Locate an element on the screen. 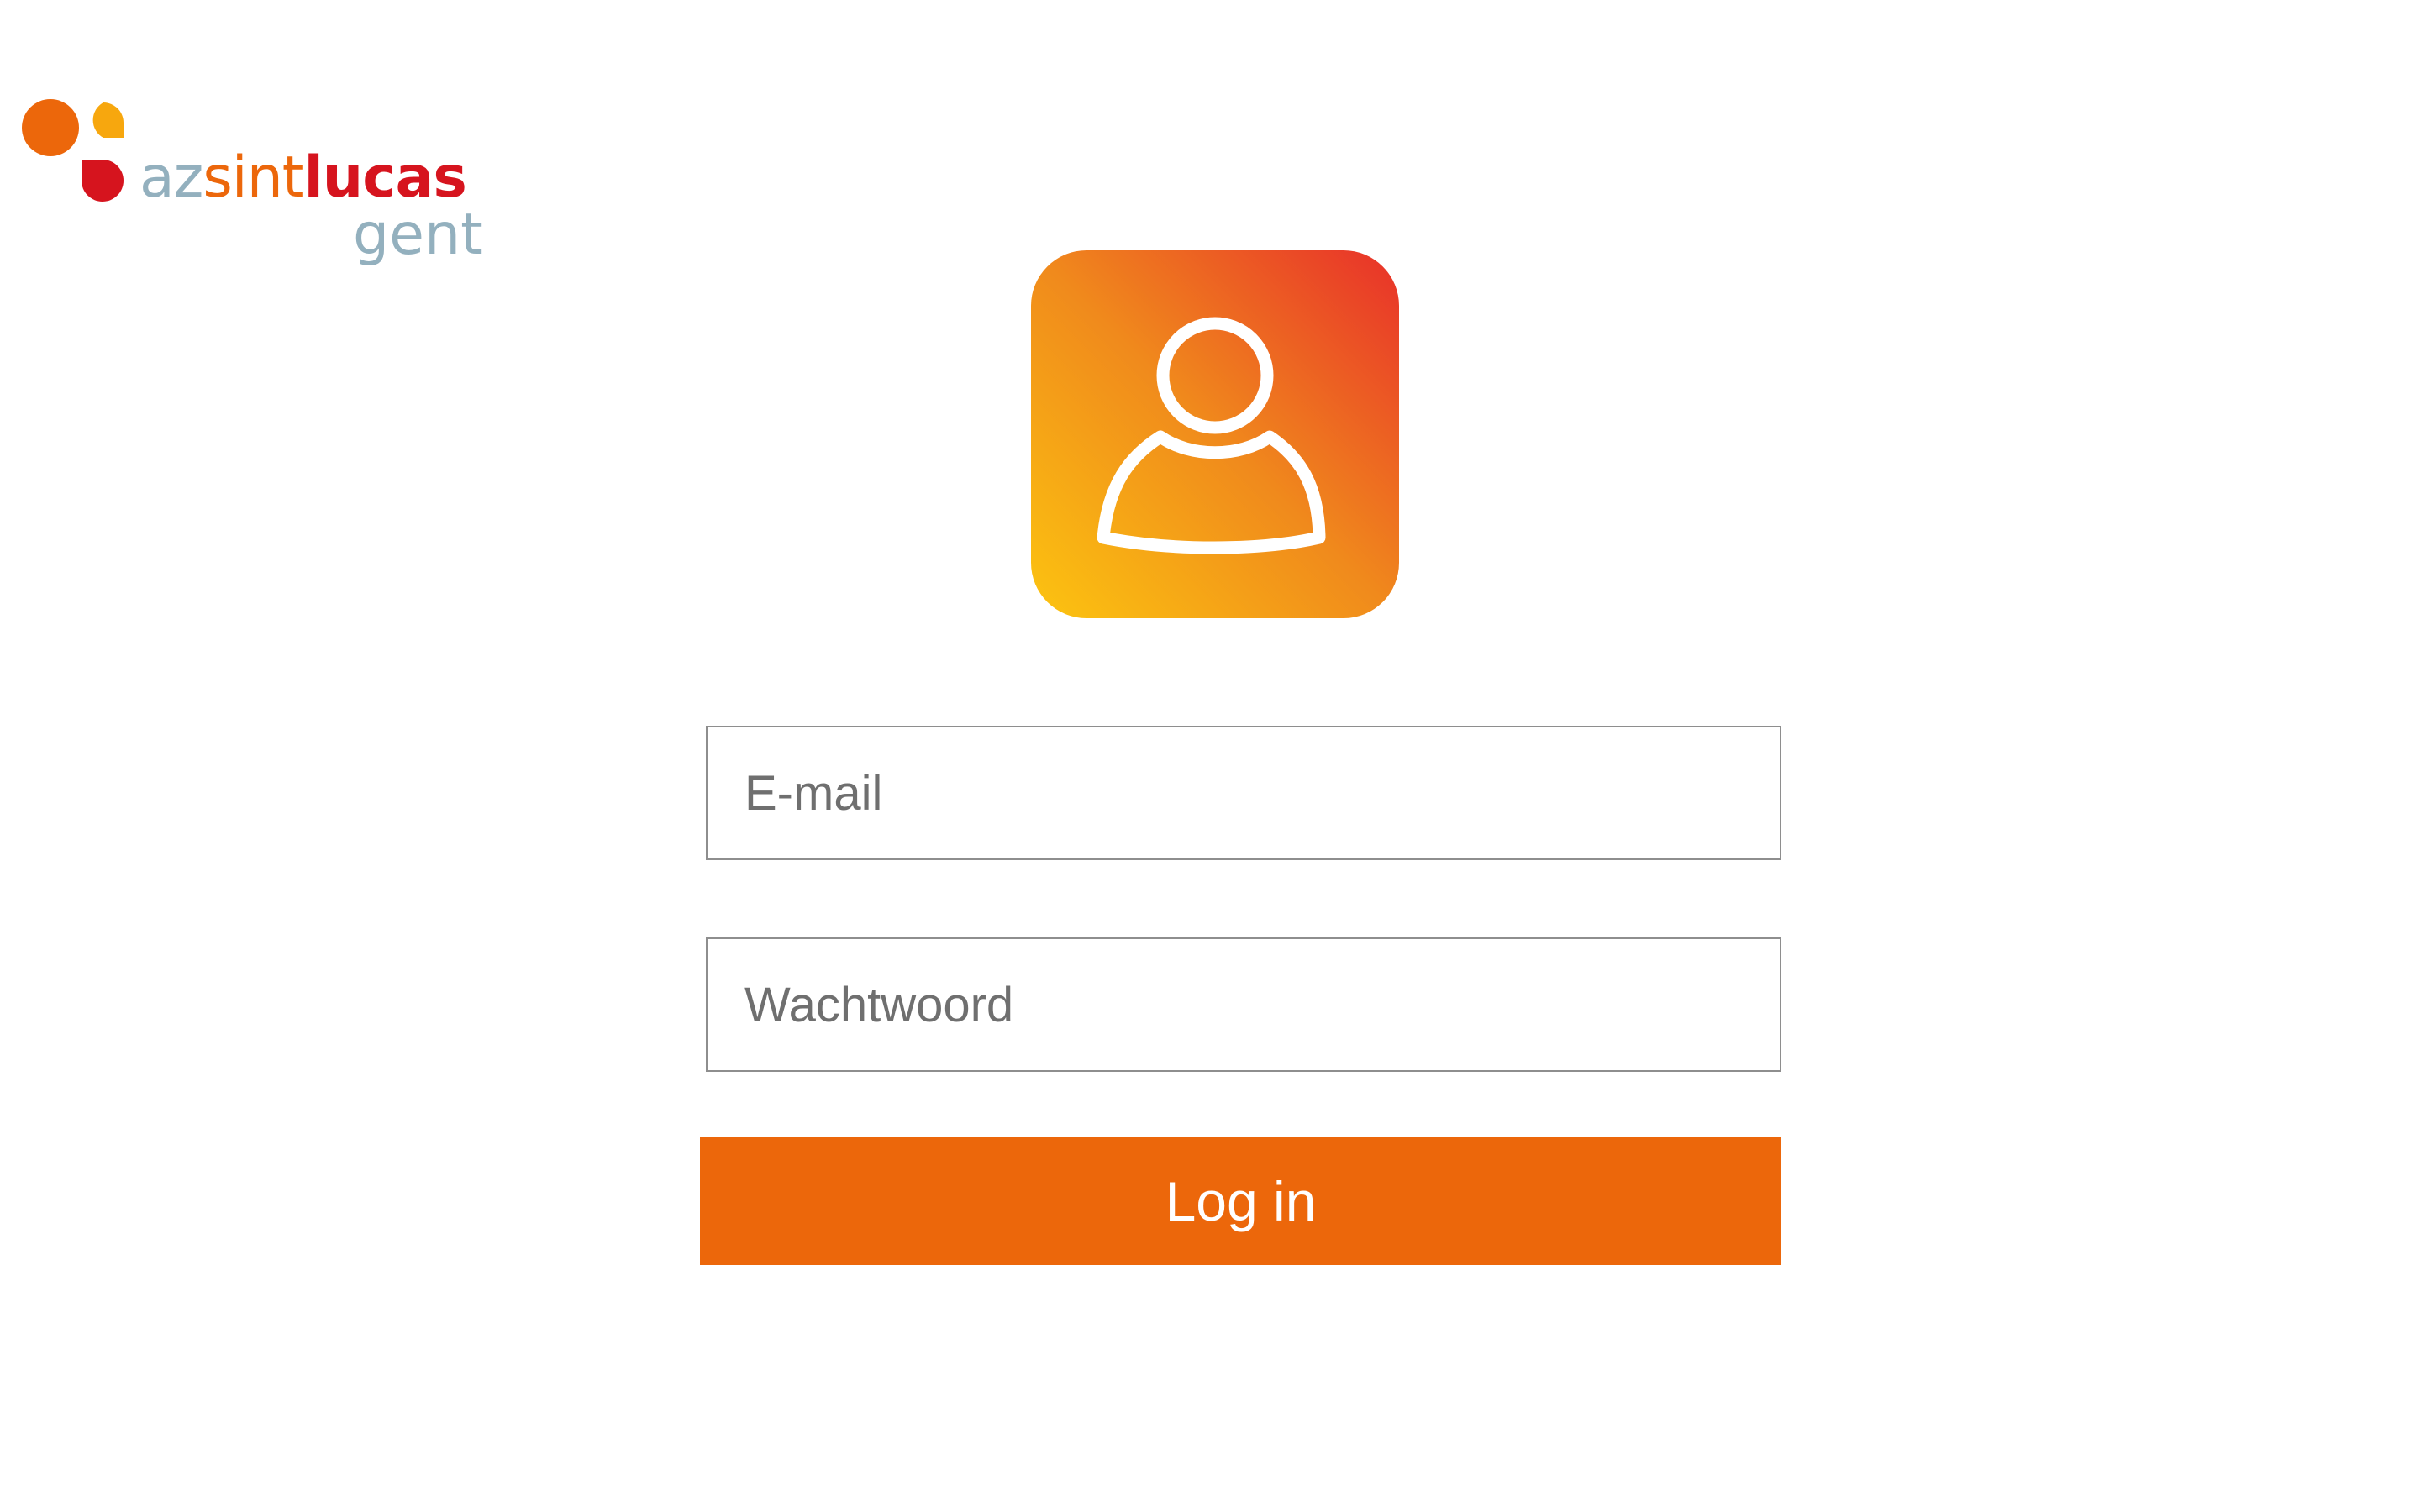 This screenshot has height=1512, width=2420. logo-dot-yellow is located at coordinates (108, 120).